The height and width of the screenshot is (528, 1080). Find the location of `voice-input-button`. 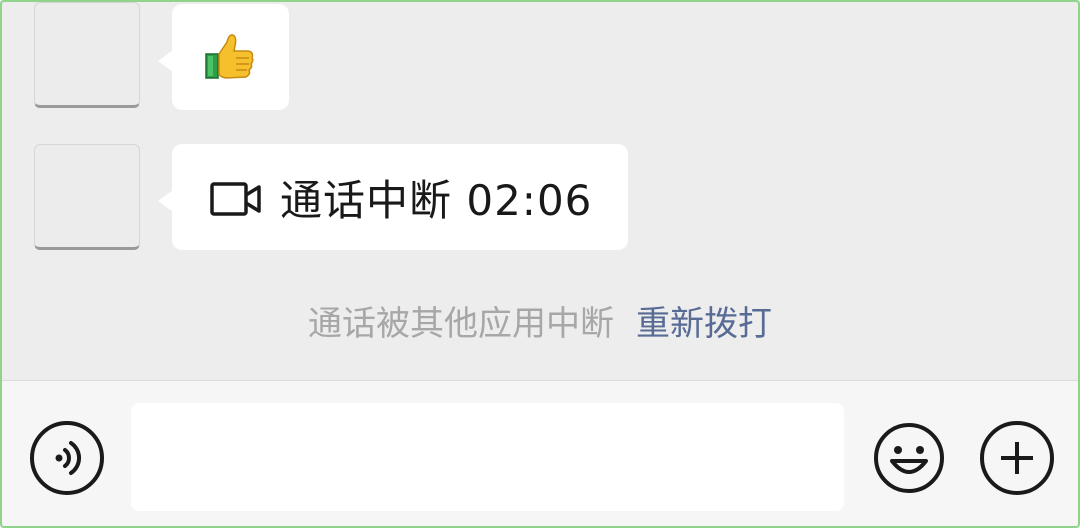

voice-input-button is located at coordinates (67, 458).